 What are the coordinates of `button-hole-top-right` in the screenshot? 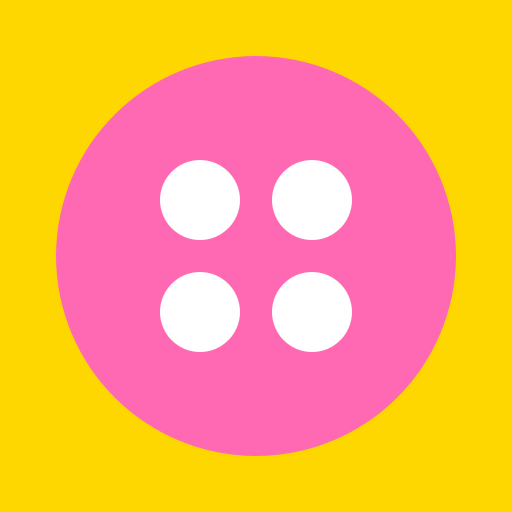 It's located at (312, 200).